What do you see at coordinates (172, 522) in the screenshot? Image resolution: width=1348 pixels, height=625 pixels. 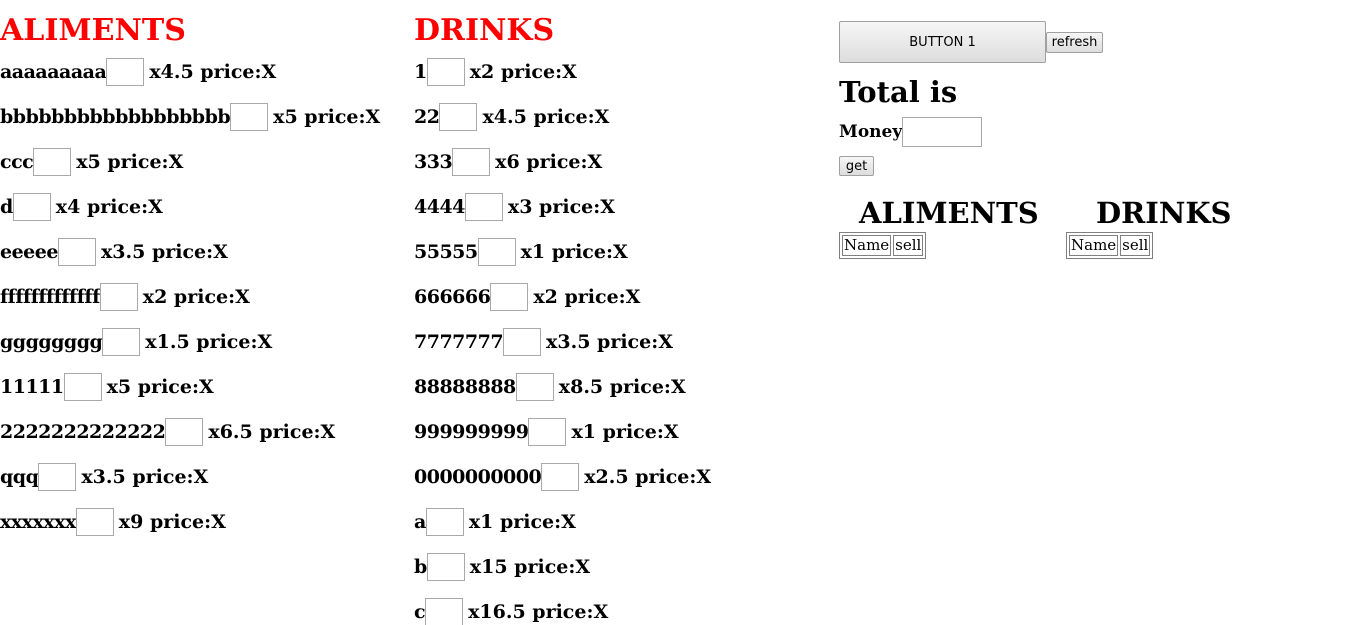 I see `aliment-item-price: x9 price:X` at bounding box center [172, 522].